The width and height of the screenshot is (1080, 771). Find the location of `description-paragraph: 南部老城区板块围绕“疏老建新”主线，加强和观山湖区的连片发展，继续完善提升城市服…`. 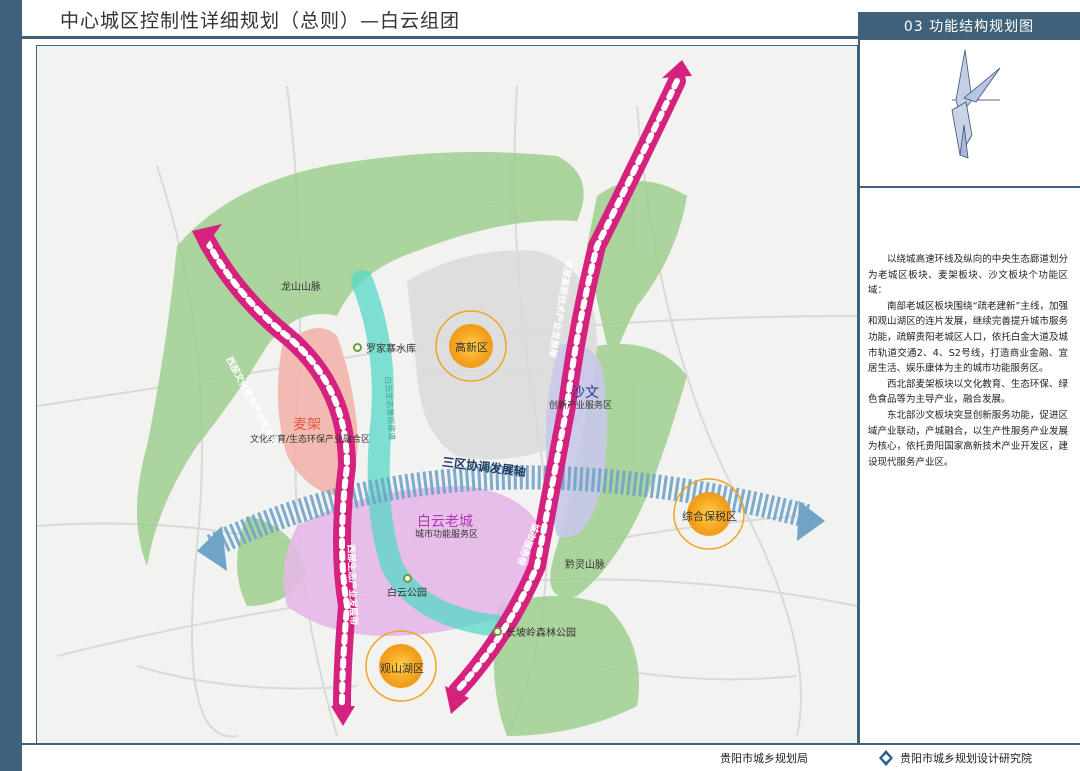

description-paragraph: 南部老城区板块围绕“疏老建新”主线，加强和观山湖区的连片发展，继续完善提升城市服… is located at coordinates (968, 337).